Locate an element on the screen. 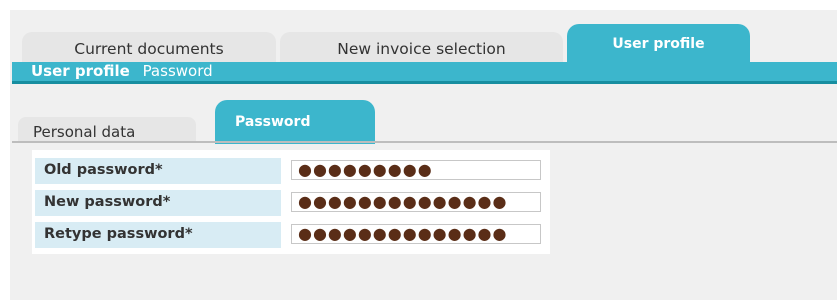  new-password-label: New password* is located at coordinates (158, 203).